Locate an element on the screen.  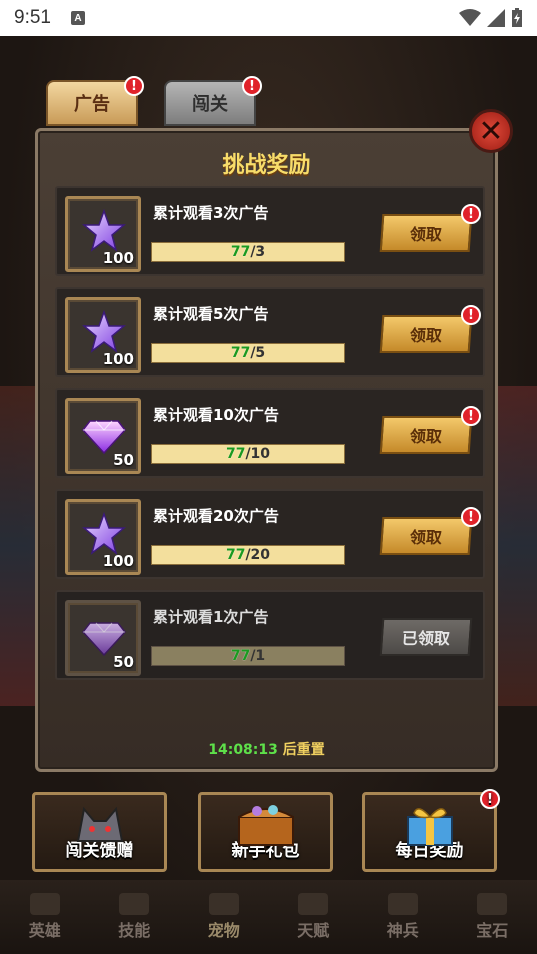
wifi-icon is located at coordinates (470, 17).